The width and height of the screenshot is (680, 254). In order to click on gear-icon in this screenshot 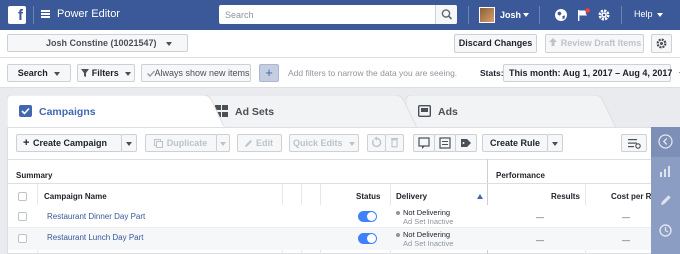, I will do `click(604, 15)`.